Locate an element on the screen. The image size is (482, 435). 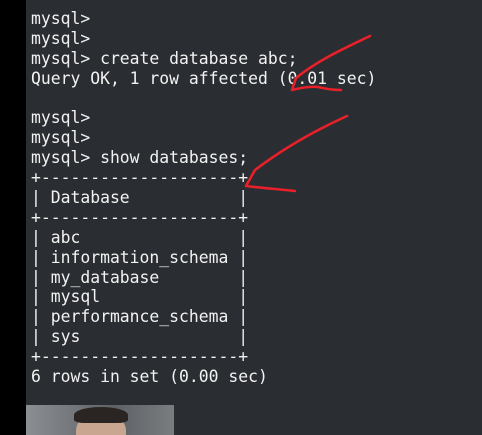
terminal-line-show-databases: mysql> show databases; is located at coordinates (140, 158).